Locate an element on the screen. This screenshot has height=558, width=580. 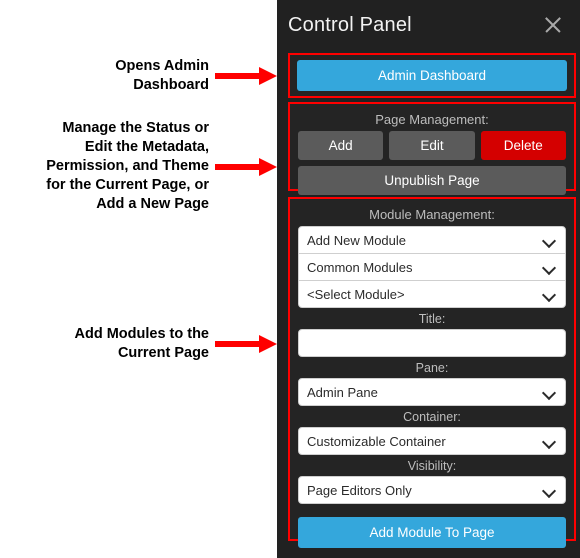
container-field-label: Container: is located at coordinates (432, 417).